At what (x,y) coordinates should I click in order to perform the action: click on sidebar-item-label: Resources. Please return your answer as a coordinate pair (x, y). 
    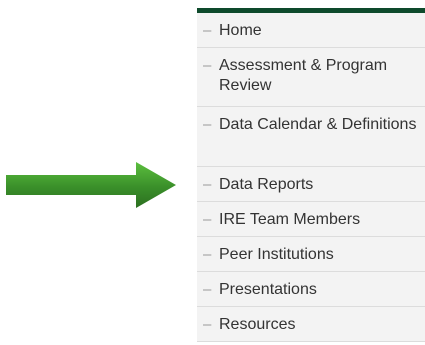
    Looking at the image, I should click on (257, 324).